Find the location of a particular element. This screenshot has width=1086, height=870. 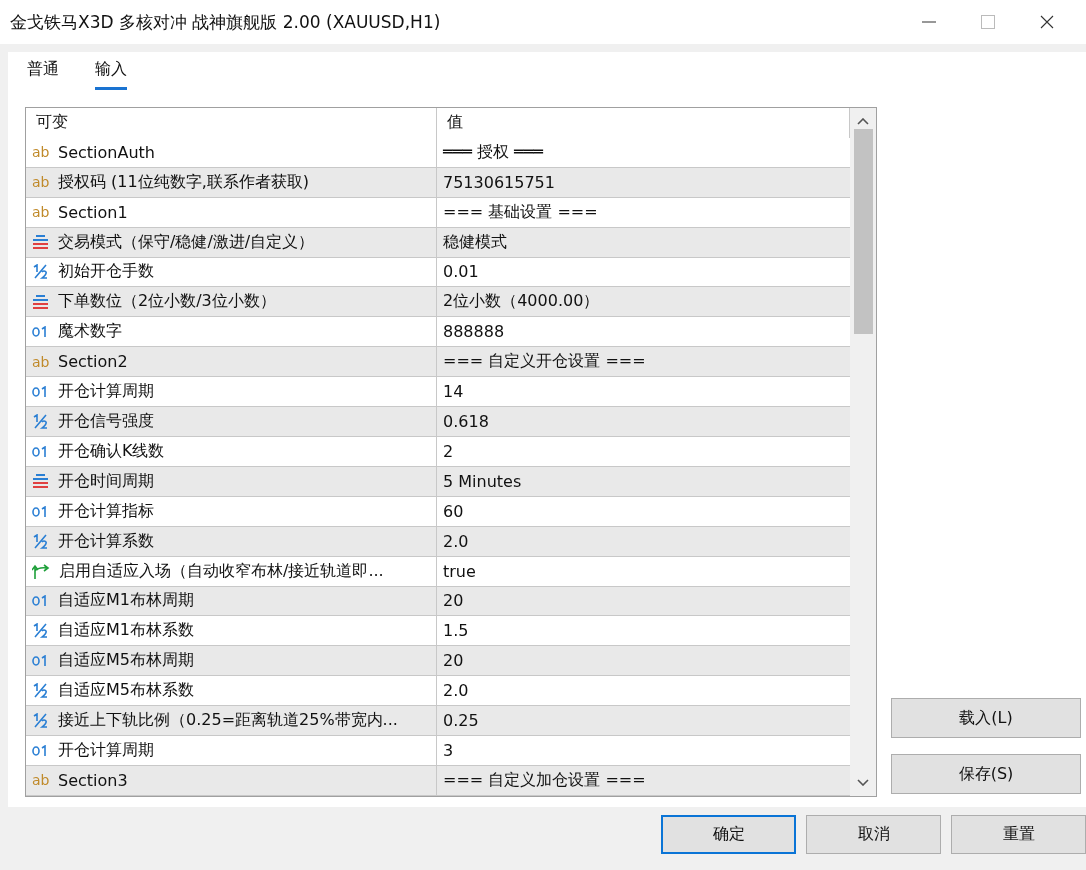

parameter-name: 开仓信号强度 is located at coordinates (106, 421).